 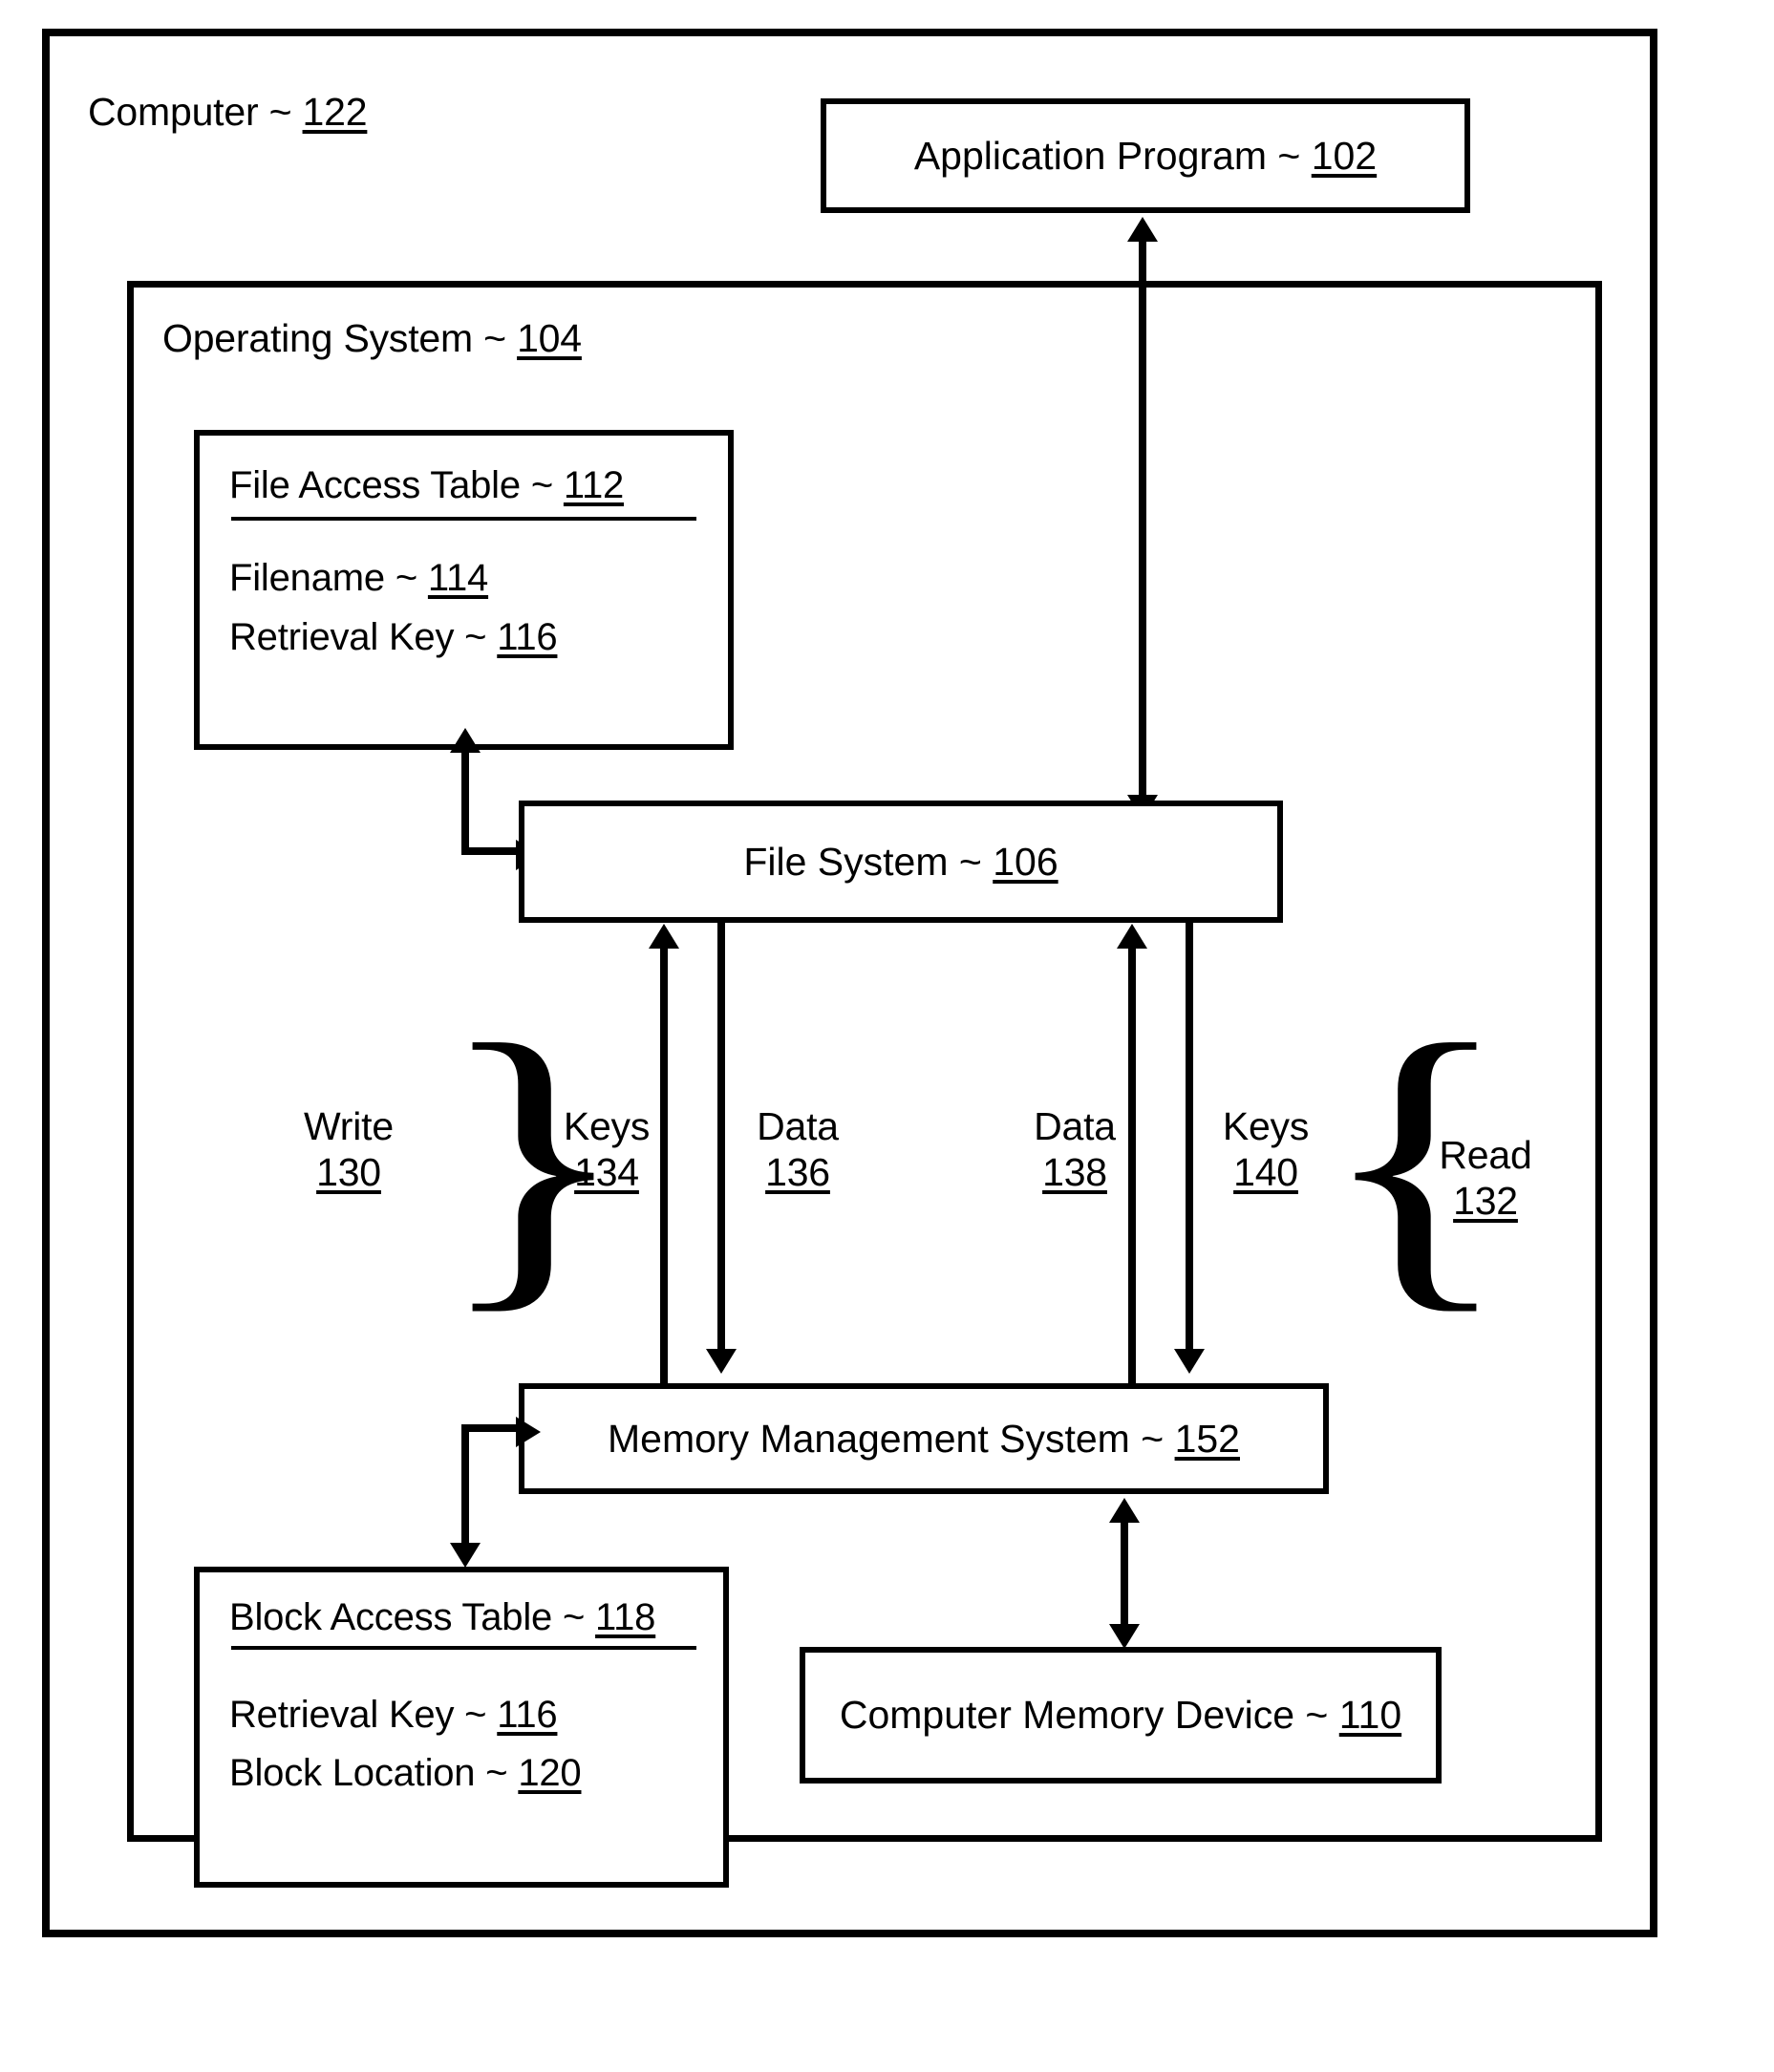 I want to click on keys-140-arrowhead-down, so click(x=1189, y=1361).